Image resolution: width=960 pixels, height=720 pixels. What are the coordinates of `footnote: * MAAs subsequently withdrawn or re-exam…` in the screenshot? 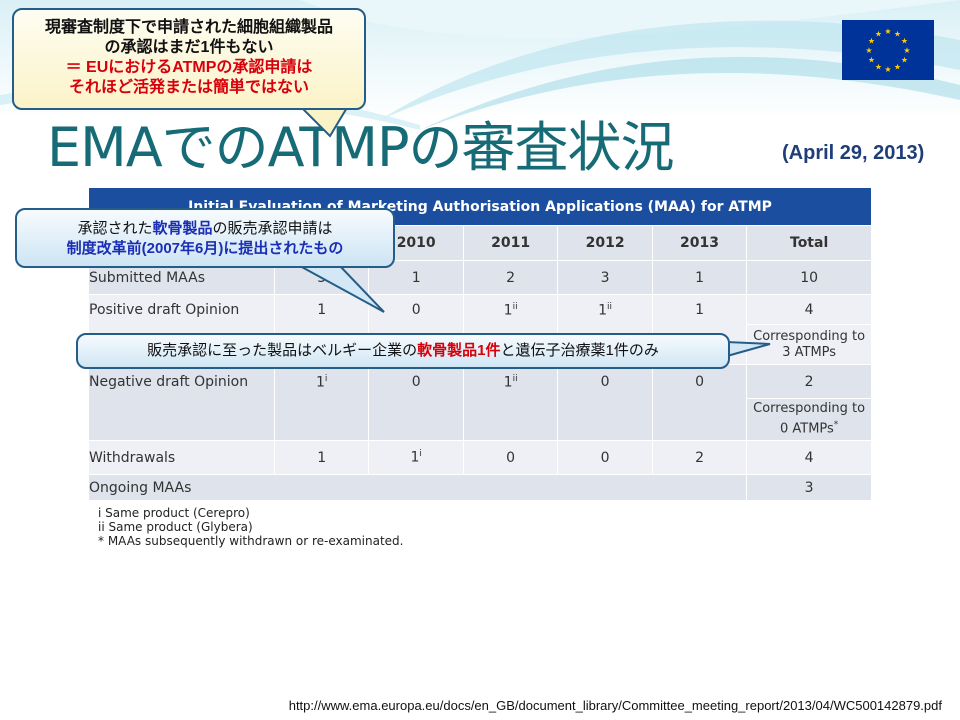 It's located at (251, 541).